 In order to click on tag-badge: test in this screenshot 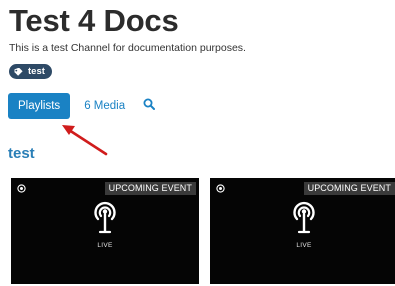, I will do `click(30, 71)`.